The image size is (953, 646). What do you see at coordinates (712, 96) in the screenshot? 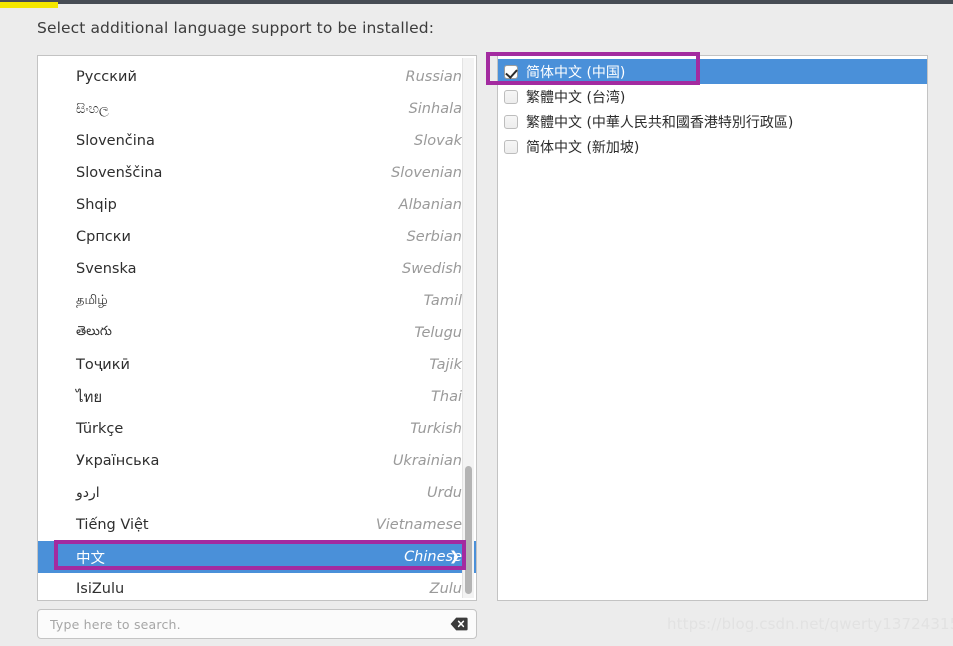
I see `locale-list-item: 繁體中文 (台湾)` at bounding box center [712, 96].